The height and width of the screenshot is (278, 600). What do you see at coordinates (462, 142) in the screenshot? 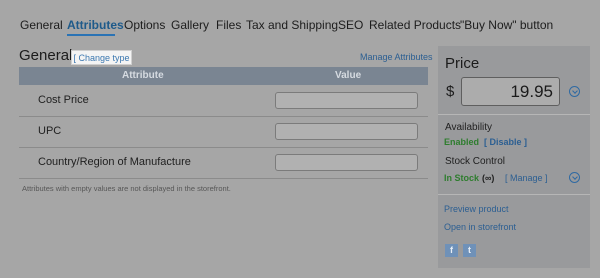
I see `availability-status: Enabled` at bounding box center [462, 142].